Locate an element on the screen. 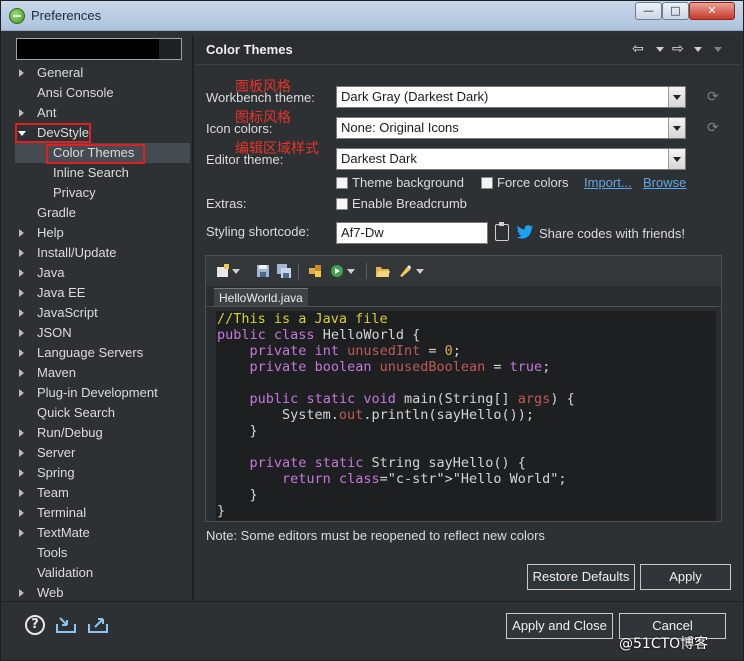 This screenshot has width=744, height=661. tree-item-label: TextMate is located at coordinates (63, 532).